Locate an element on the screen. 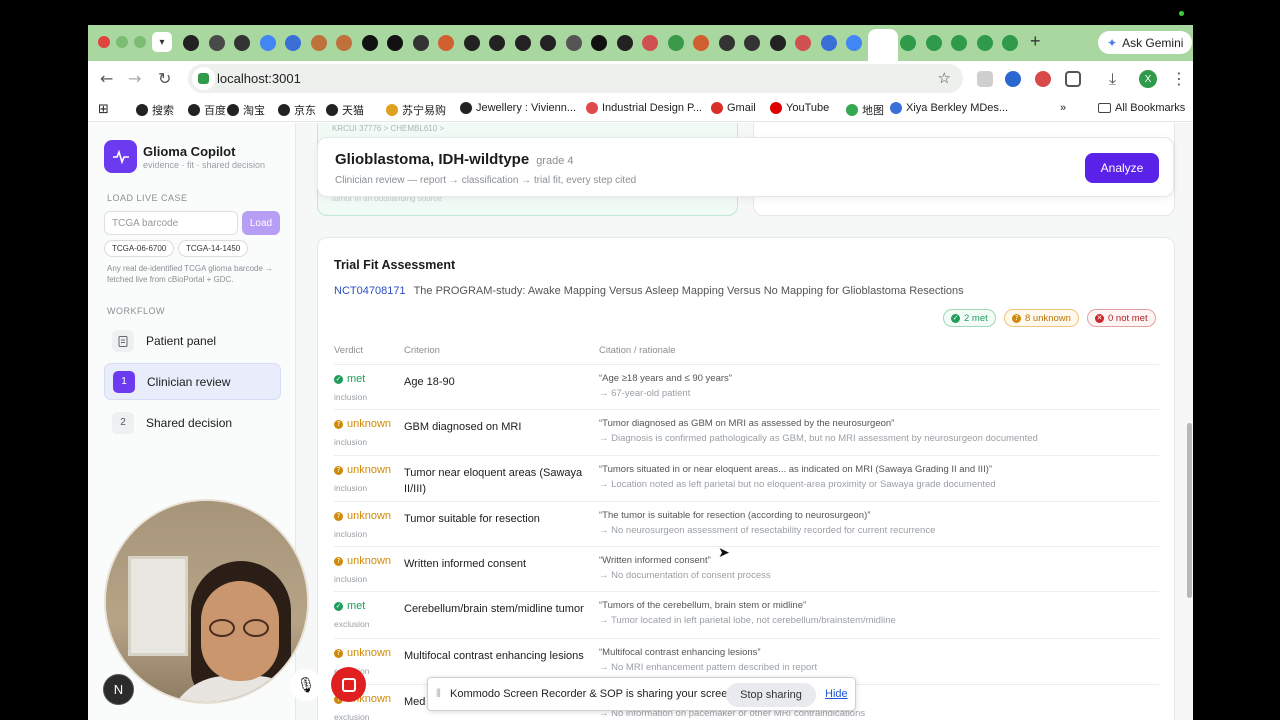 Image resolution: width=1280 pixels, height=720 pixels. flag-extension-icon is located at coordinates (1043, 79).